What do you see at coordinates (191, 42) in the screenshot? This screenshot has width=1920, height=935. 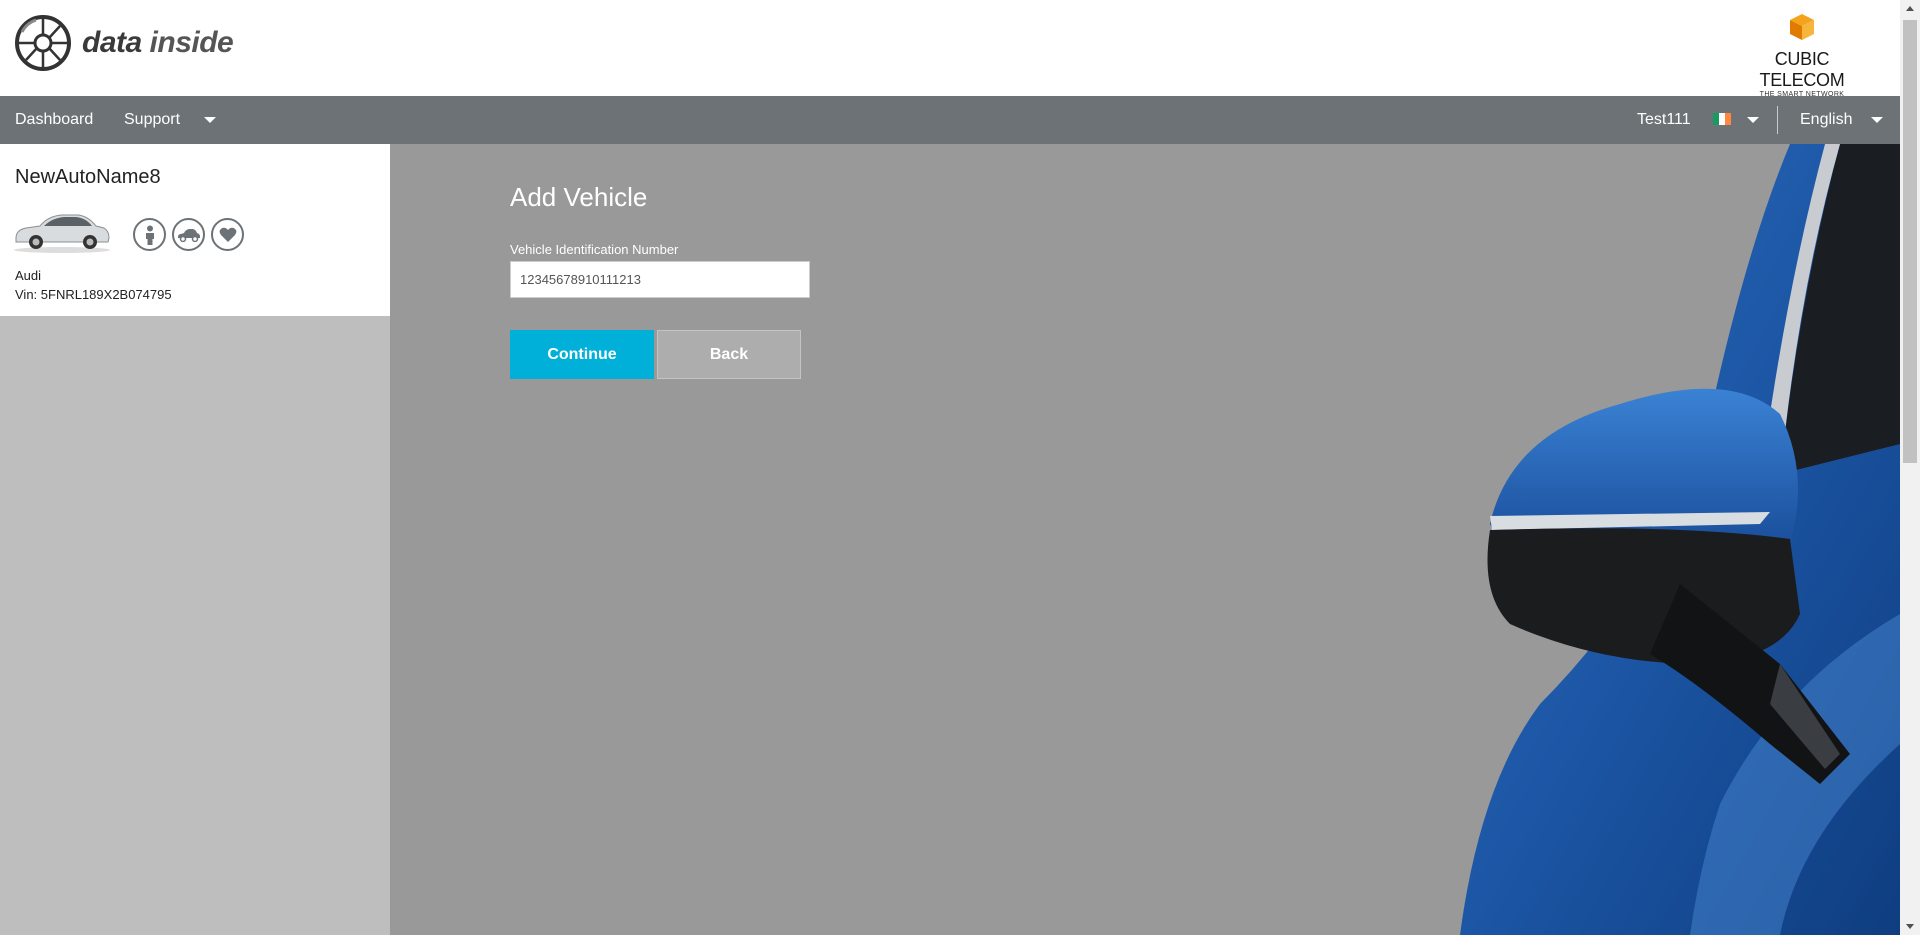 I see `logo-word-inside: inside` at bounding box center [191, 42].